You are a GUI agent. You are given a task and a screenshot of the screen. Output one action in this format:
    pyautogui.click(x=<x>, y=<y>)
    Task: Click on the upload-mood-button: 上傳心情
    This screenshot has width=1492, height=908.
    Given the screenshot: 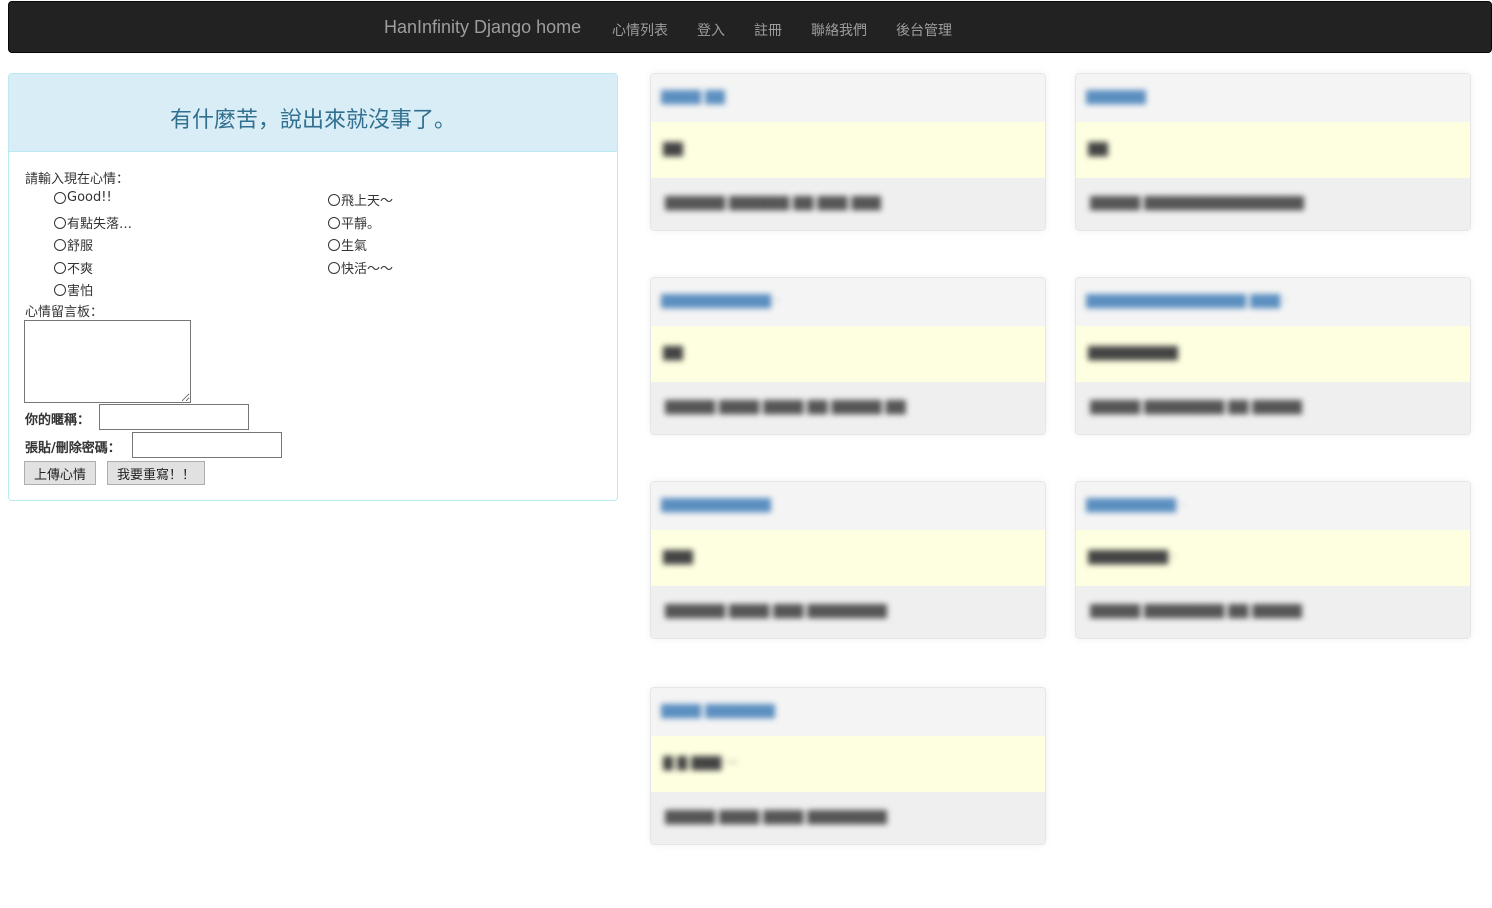 What is the action you would take?
    pyautogui.click(x=60, y=473)
    